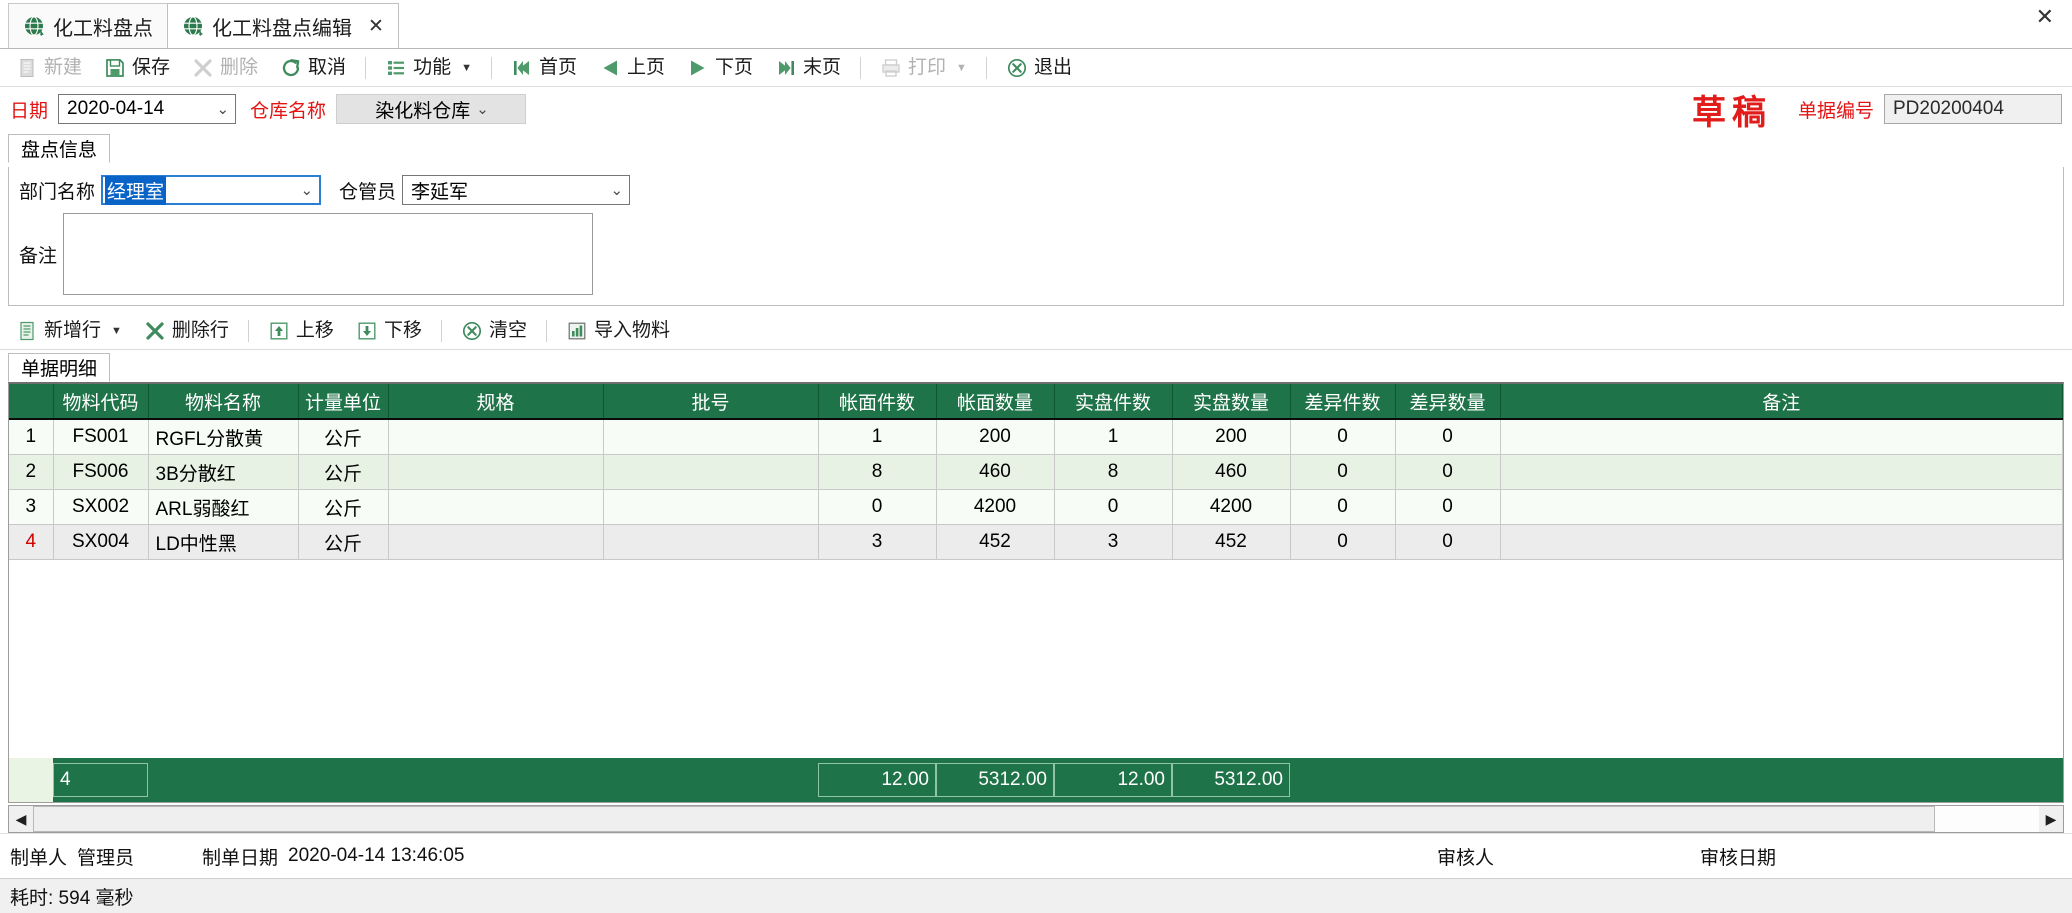  I want to click on cell-code: SX004, so click(101, 542).